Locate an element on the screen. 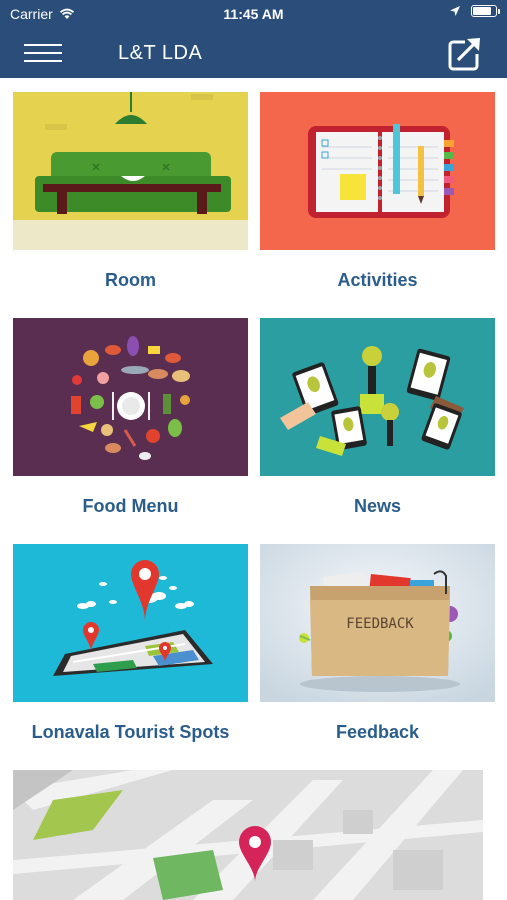 The height and width of the screenshot is (900, 507). tourist-spots-image is located at coordinates (130, 623).